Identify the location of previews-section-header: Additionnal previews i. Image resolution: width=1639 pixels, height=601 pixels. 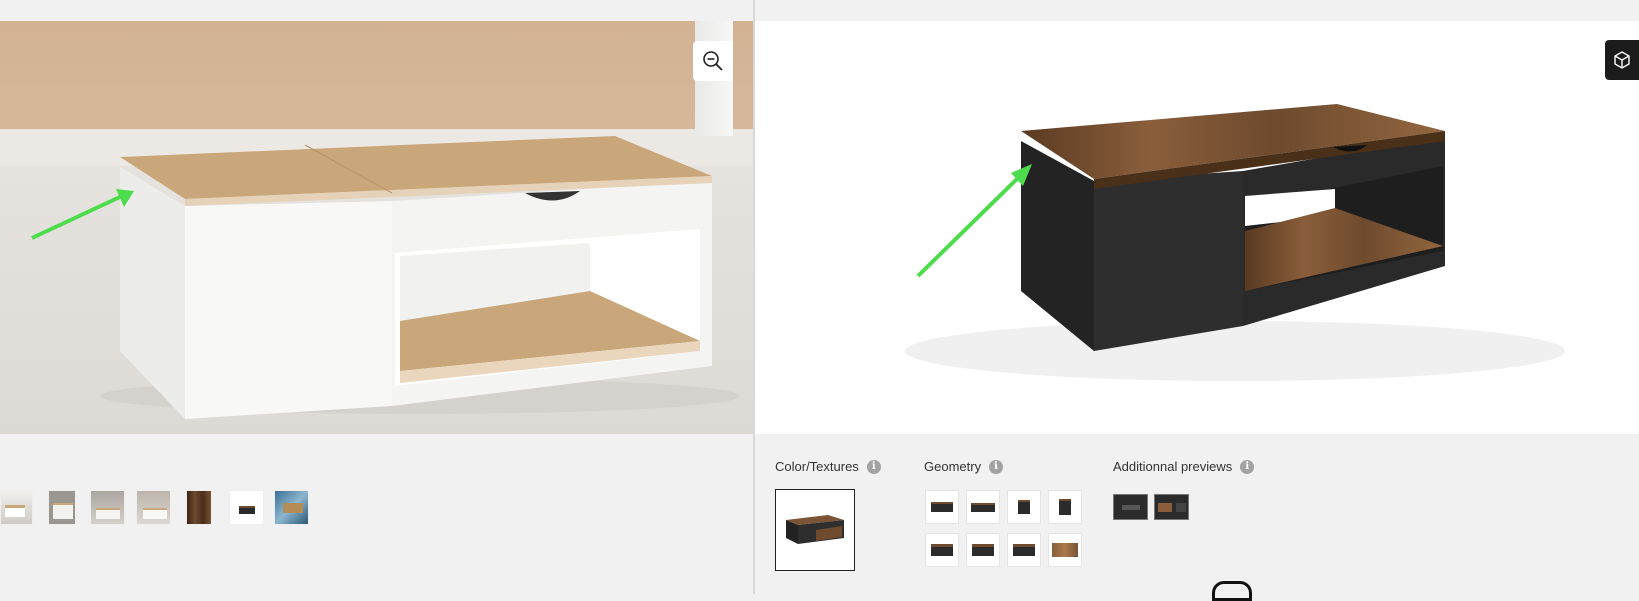
(1184, 466).